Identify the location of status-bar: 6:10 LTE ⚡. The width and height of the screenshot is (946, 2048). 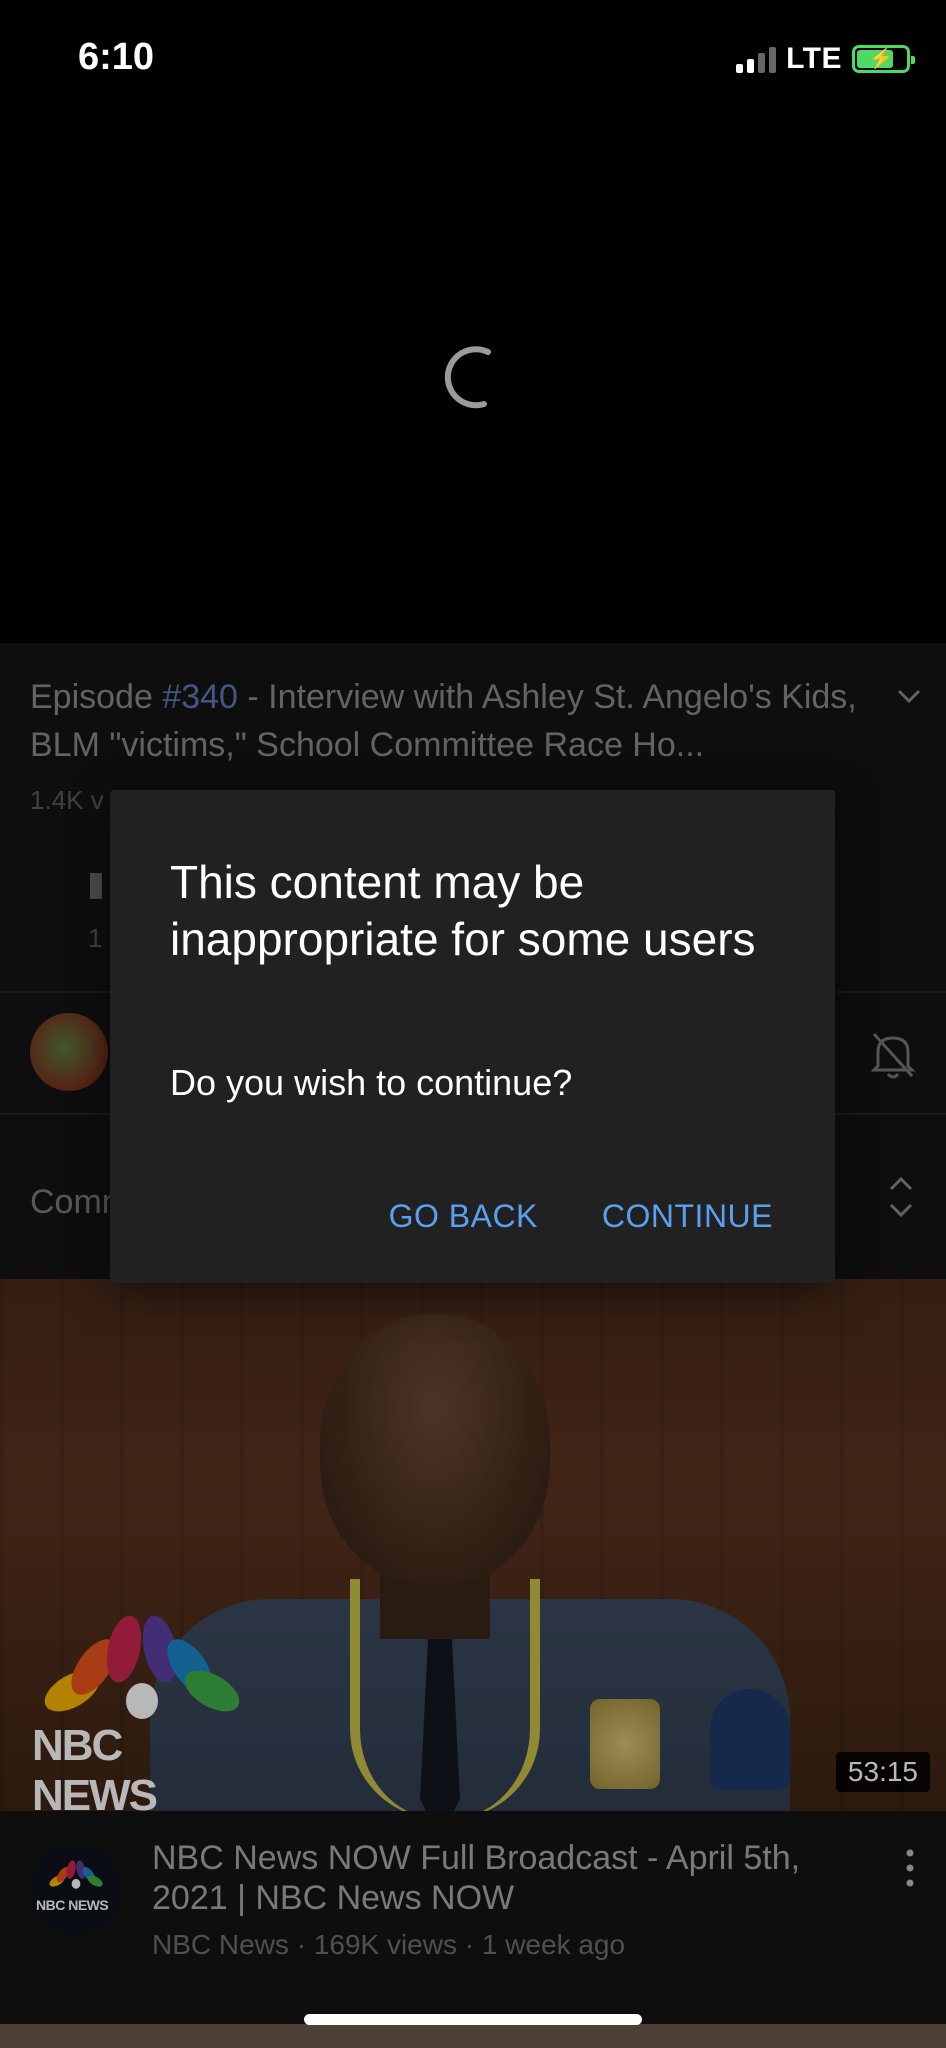
(473, 60).